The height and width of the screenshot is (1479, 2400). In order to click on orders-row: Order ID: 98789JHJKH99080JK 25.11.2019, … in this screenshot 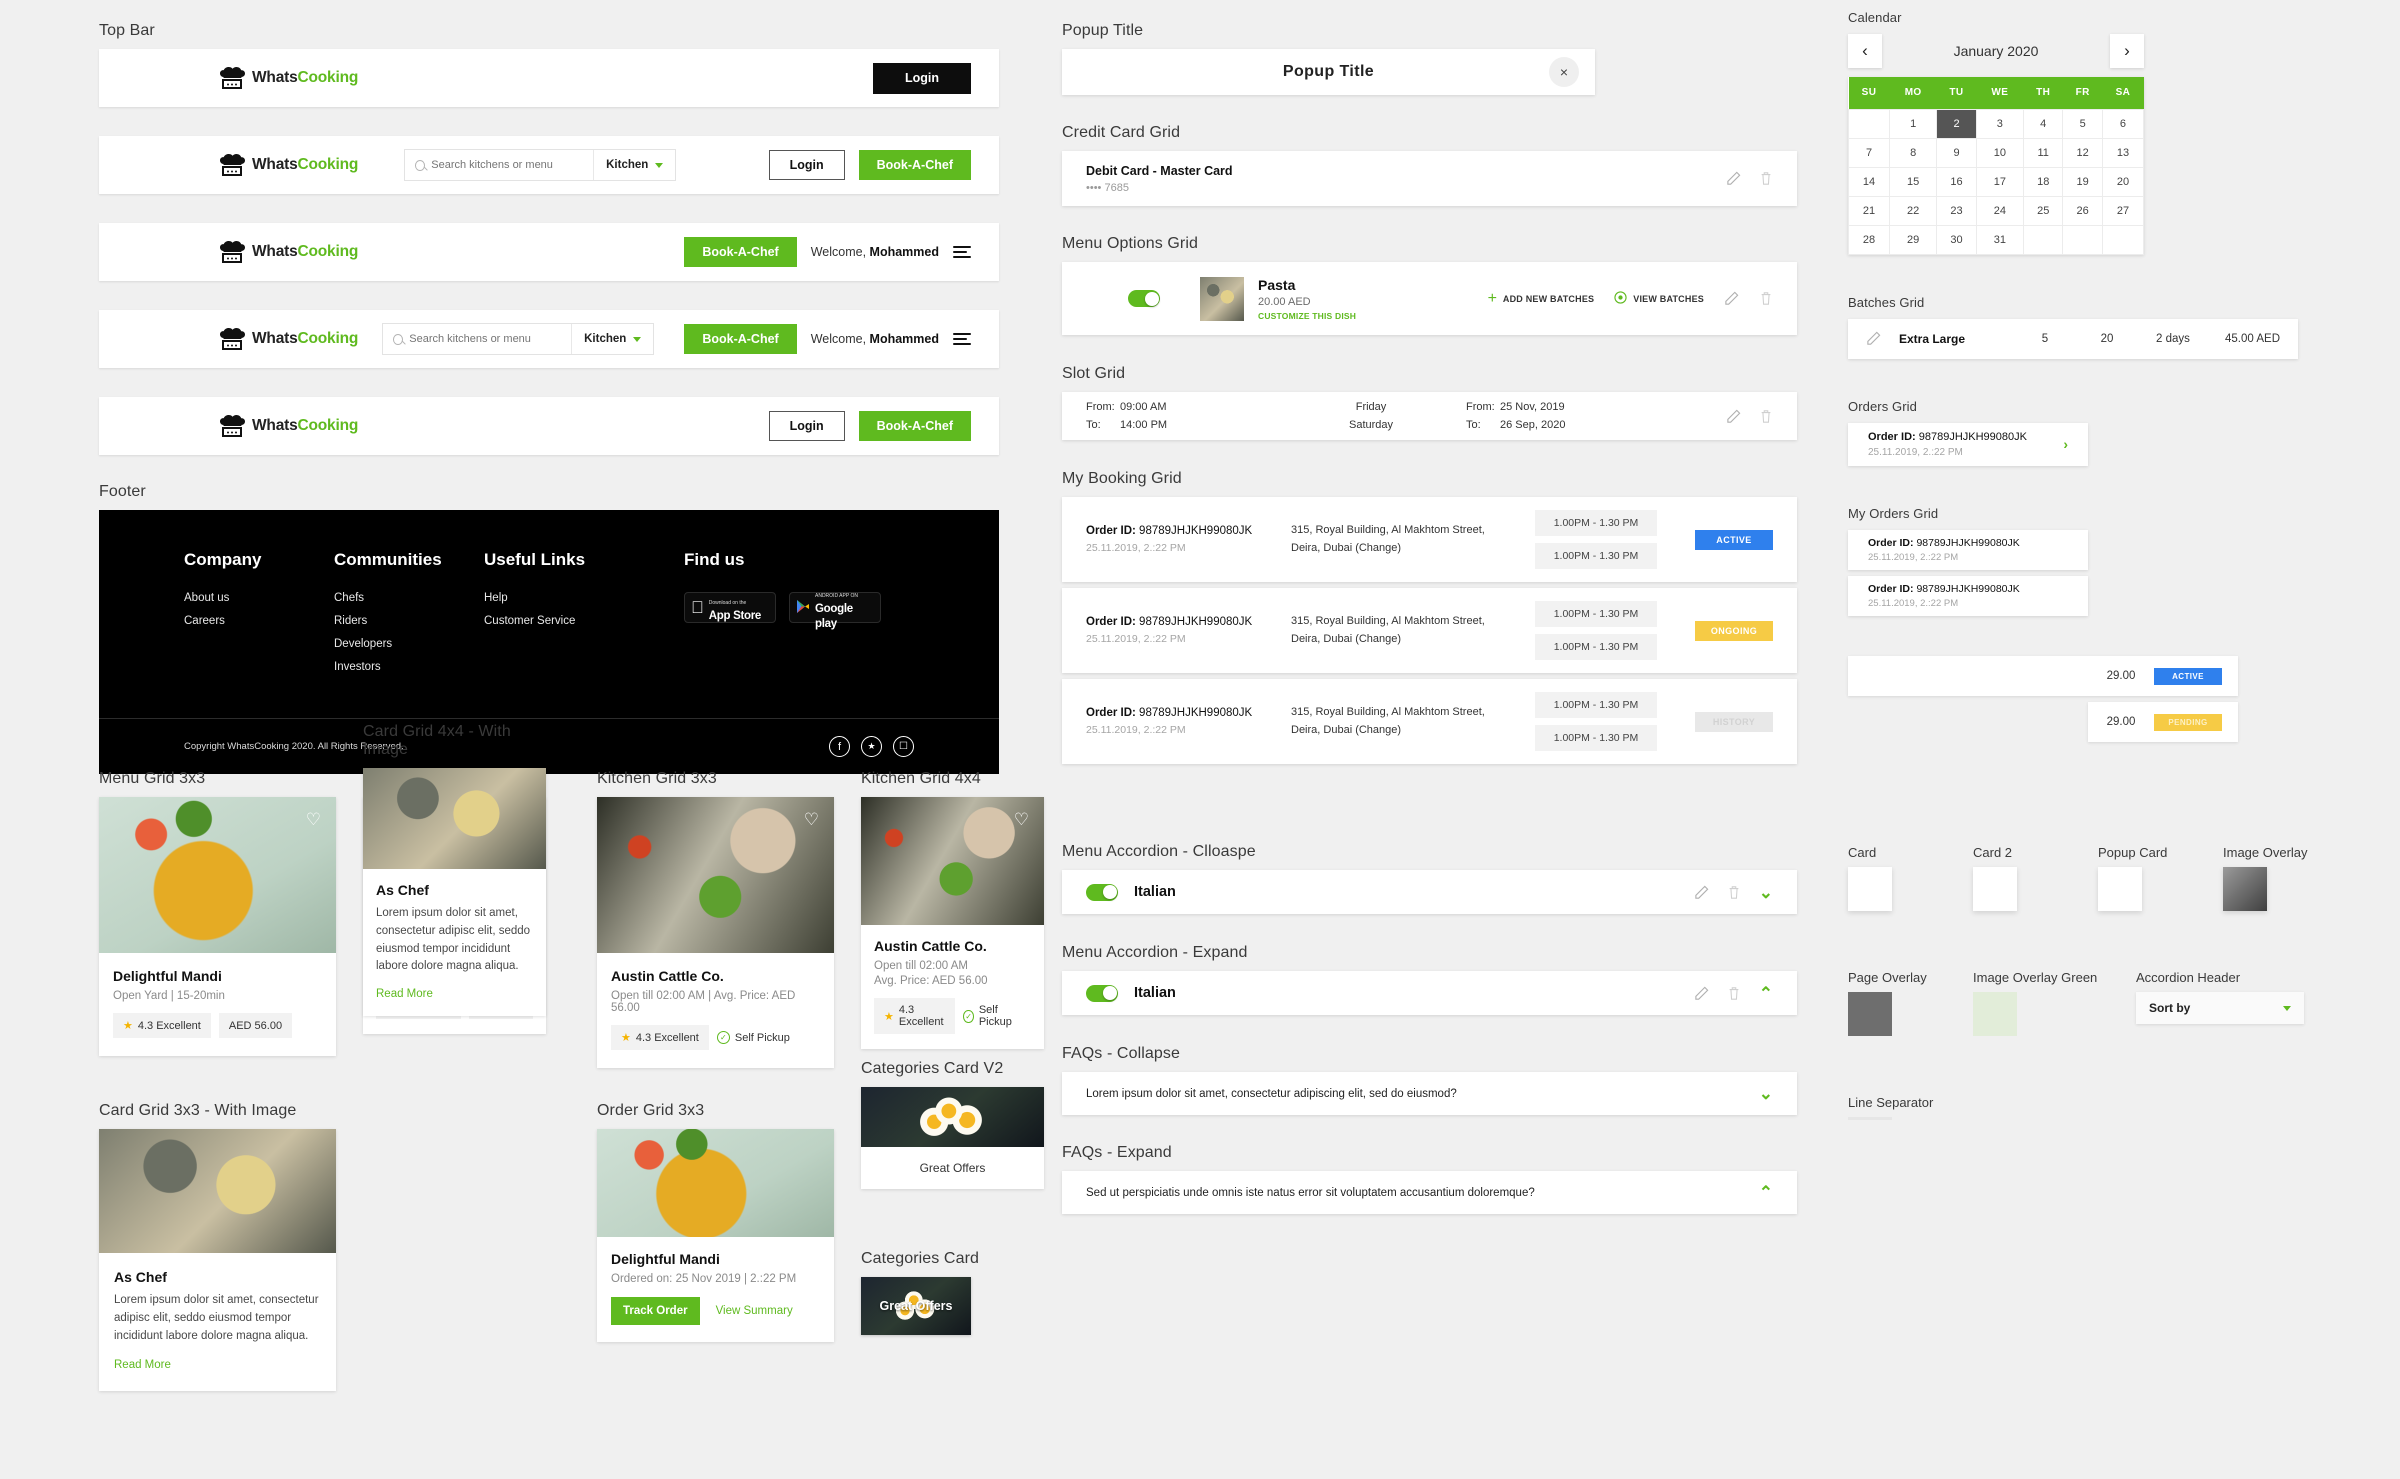, I will do `click(1968, 444)`.